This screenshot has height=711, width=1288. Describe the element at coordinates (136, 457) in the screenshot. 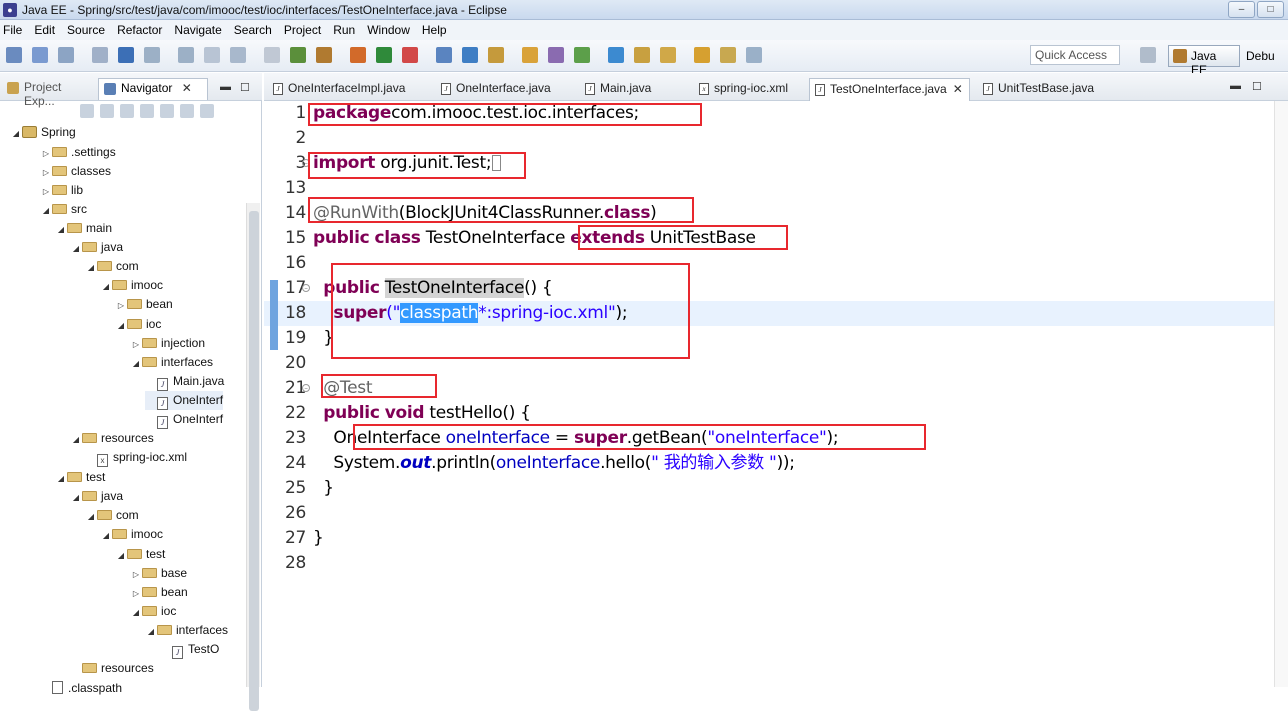

I see `tree-item: x spring-ioc.xml` at that location.